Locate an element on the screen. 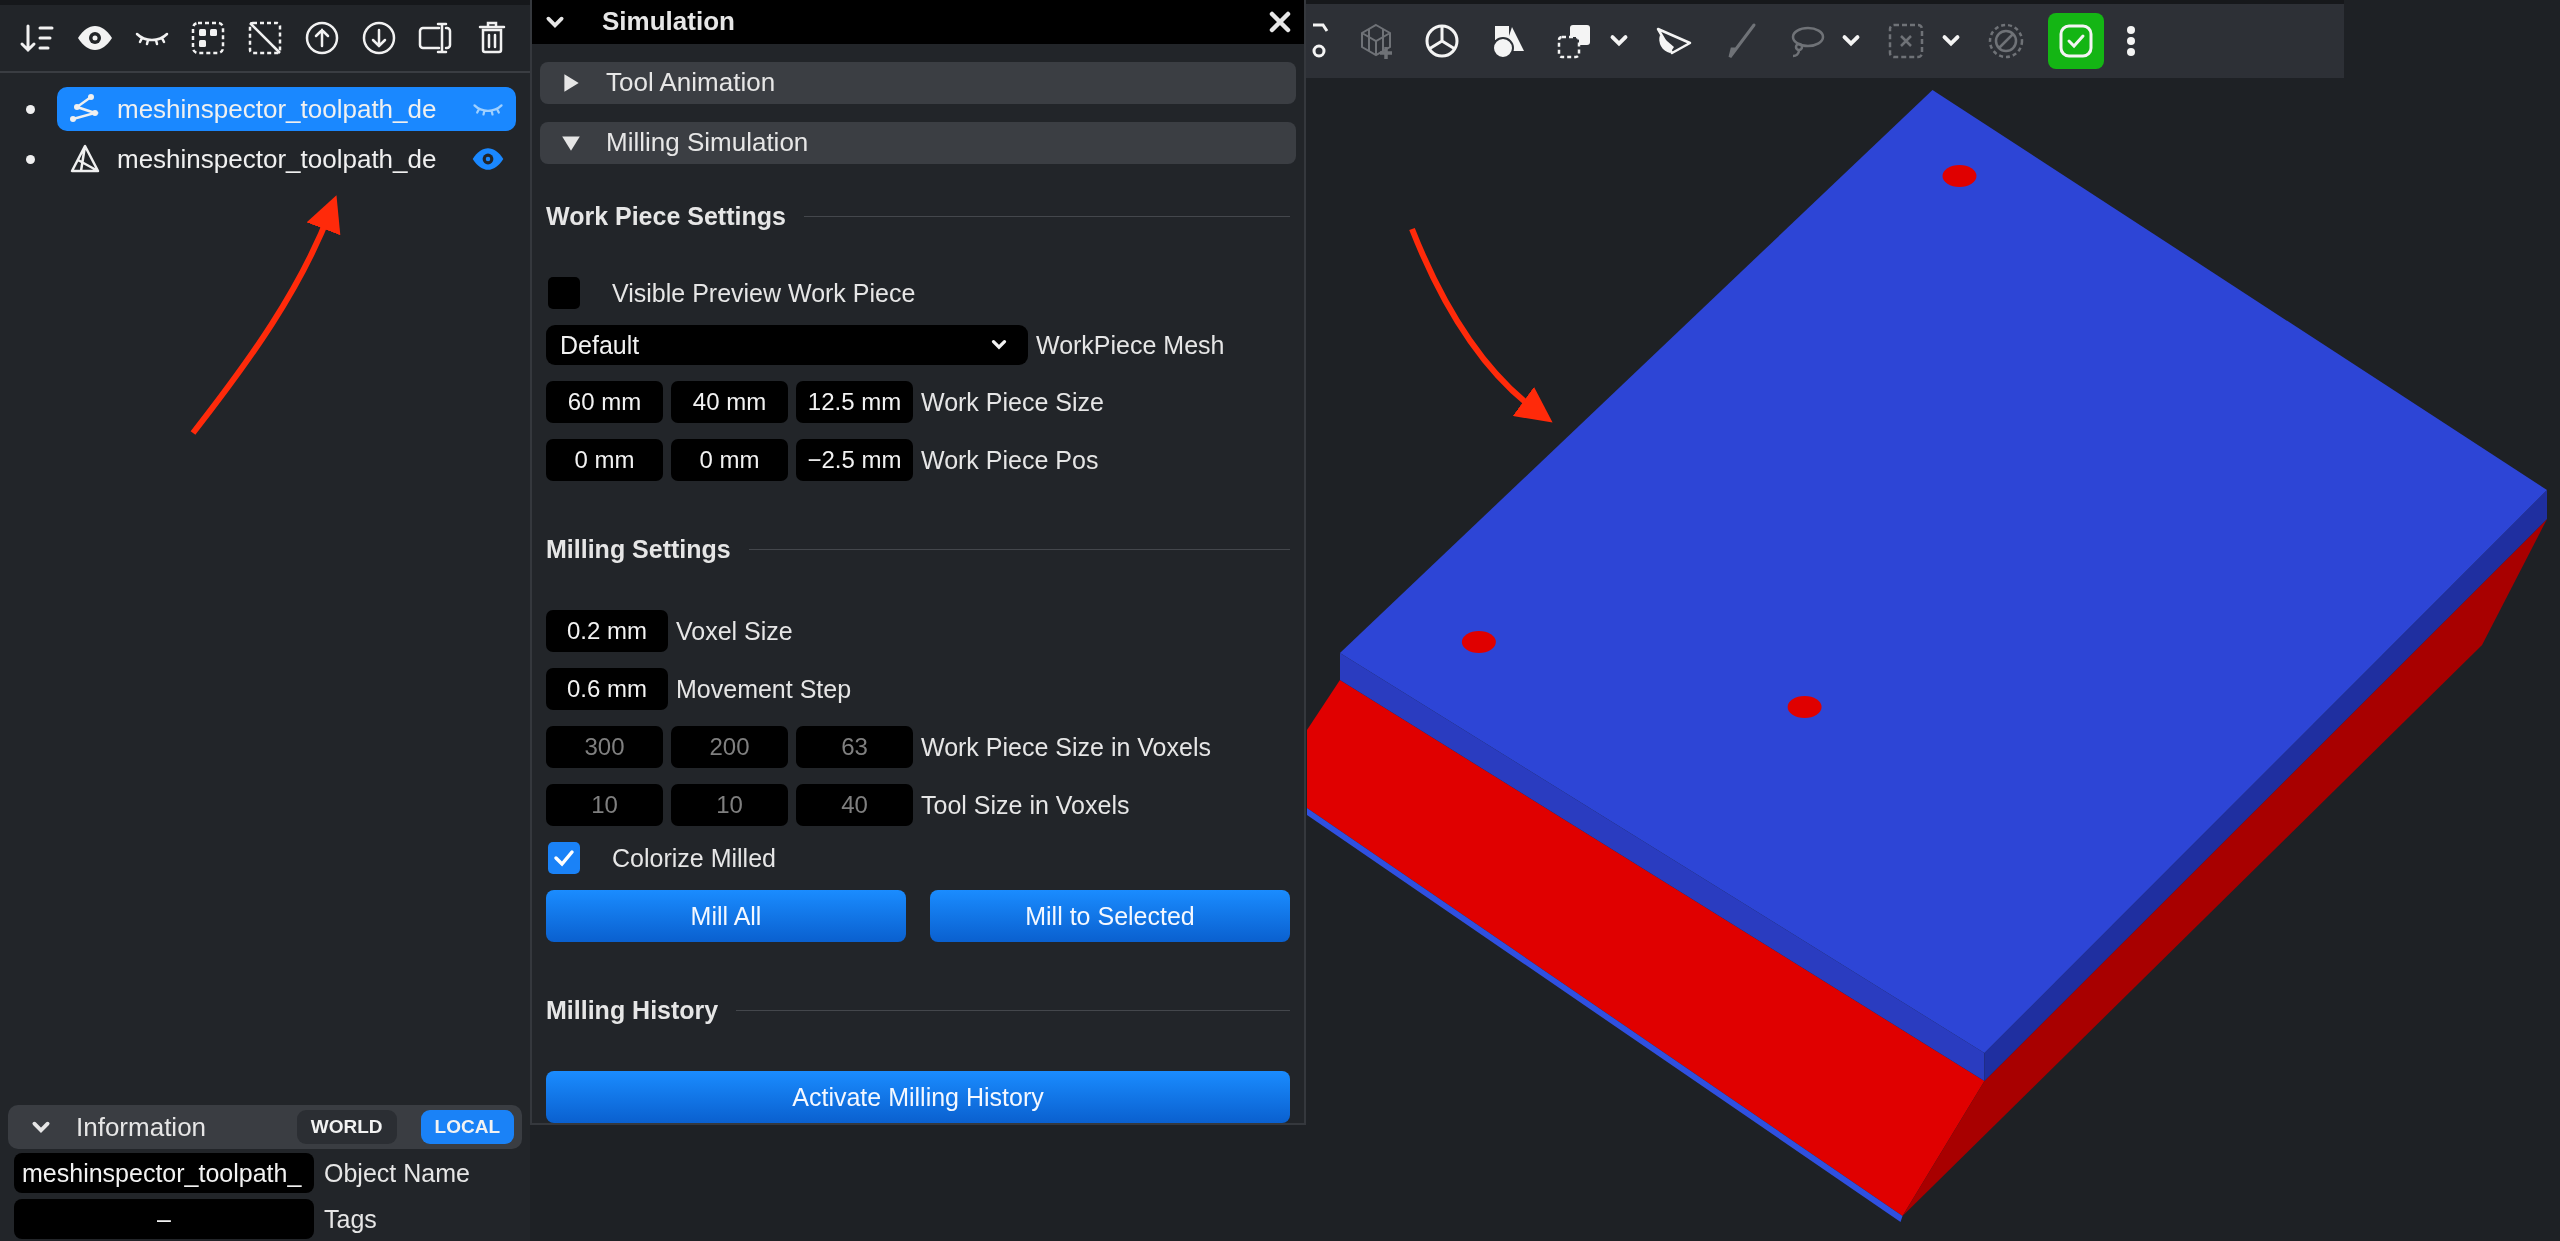 The image size is (2560, 1241). input-field: −2.5 mm is located at coordinates (854, 460).